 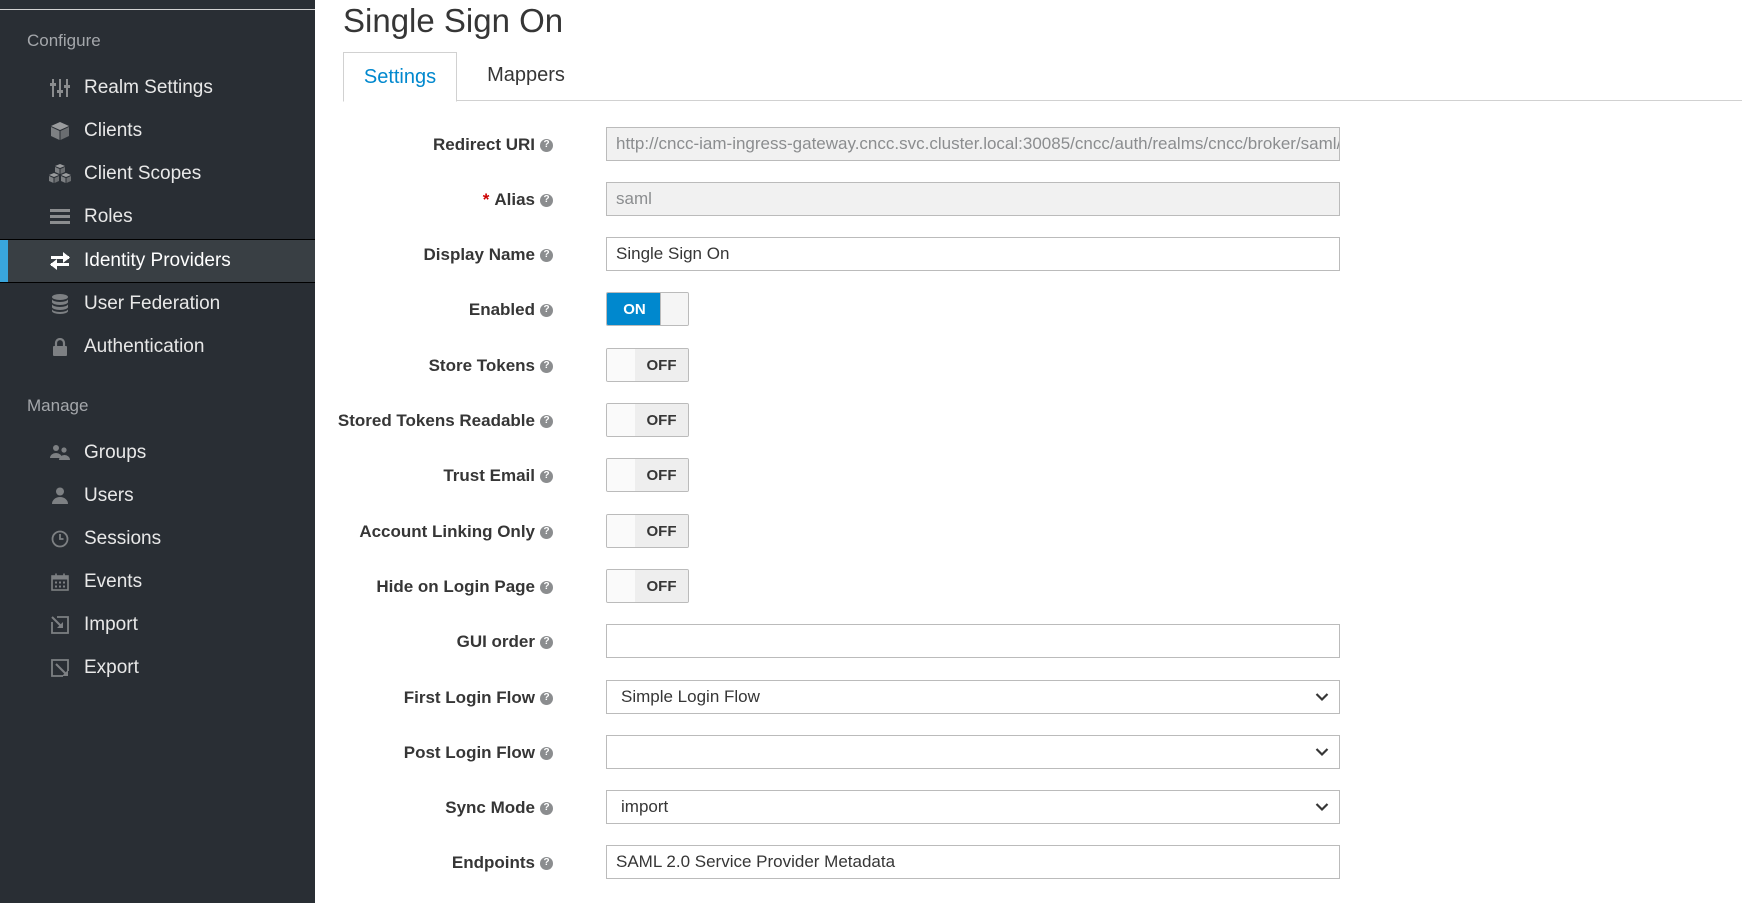 What do you see at coordinates (481, 365) in the screenshot?
I see `store-tokens-label-text: Store Tokens` at bounding box center [481, 365].